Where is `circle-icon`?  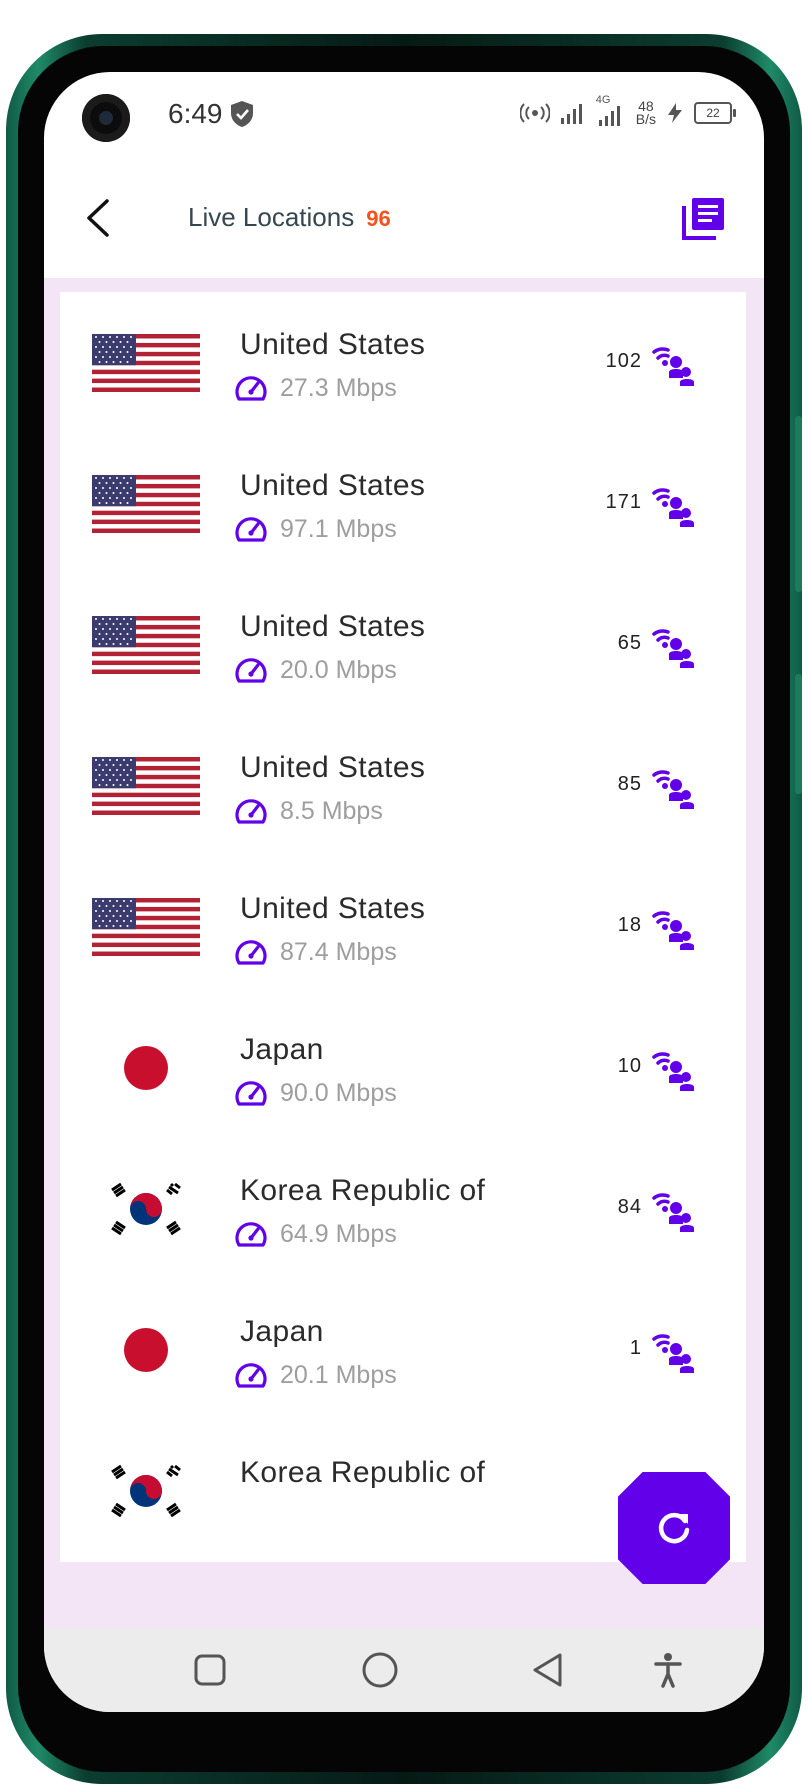
circle-icon is located at coordinates (380, 1670).